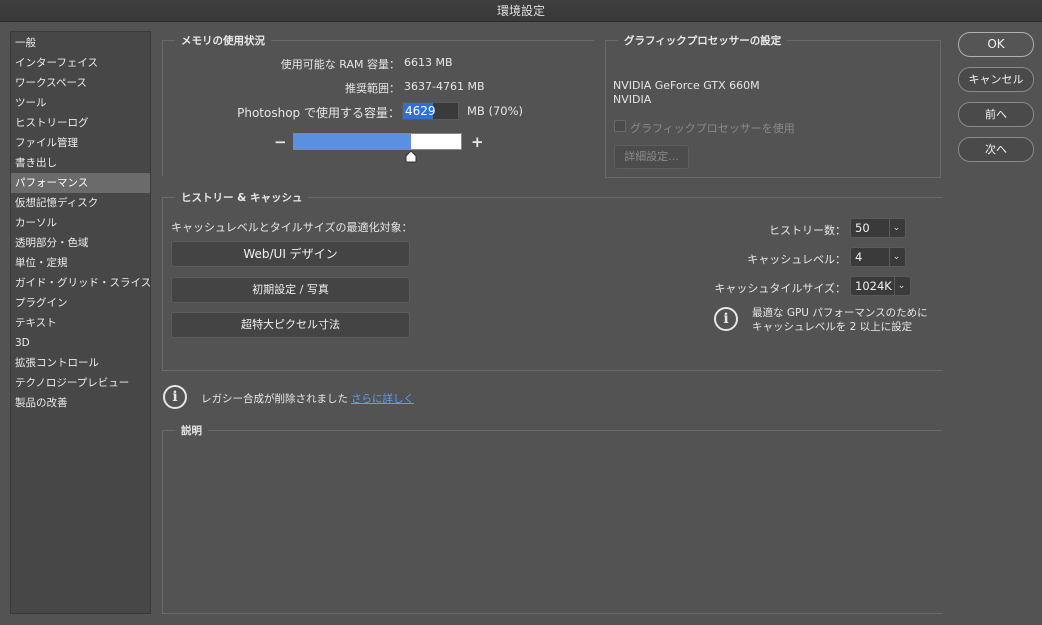 The height and width of the screenshot is (625, 1042). Describe the element at coordinates (996, 149) in the screenshot. I see `next-button: 次へ` at that location.